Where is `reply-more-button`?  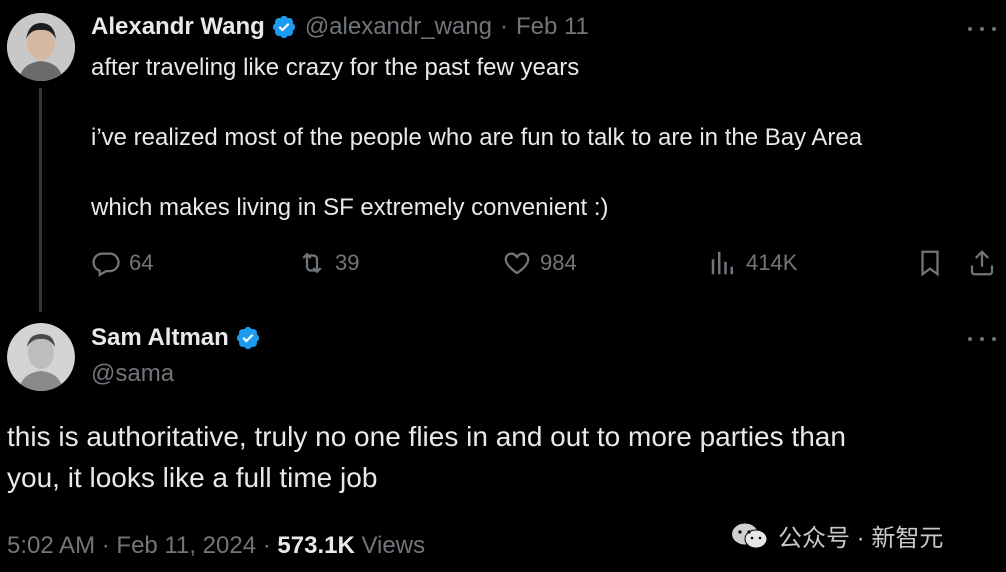
reply-more-button is located at coordinates (982, 29).